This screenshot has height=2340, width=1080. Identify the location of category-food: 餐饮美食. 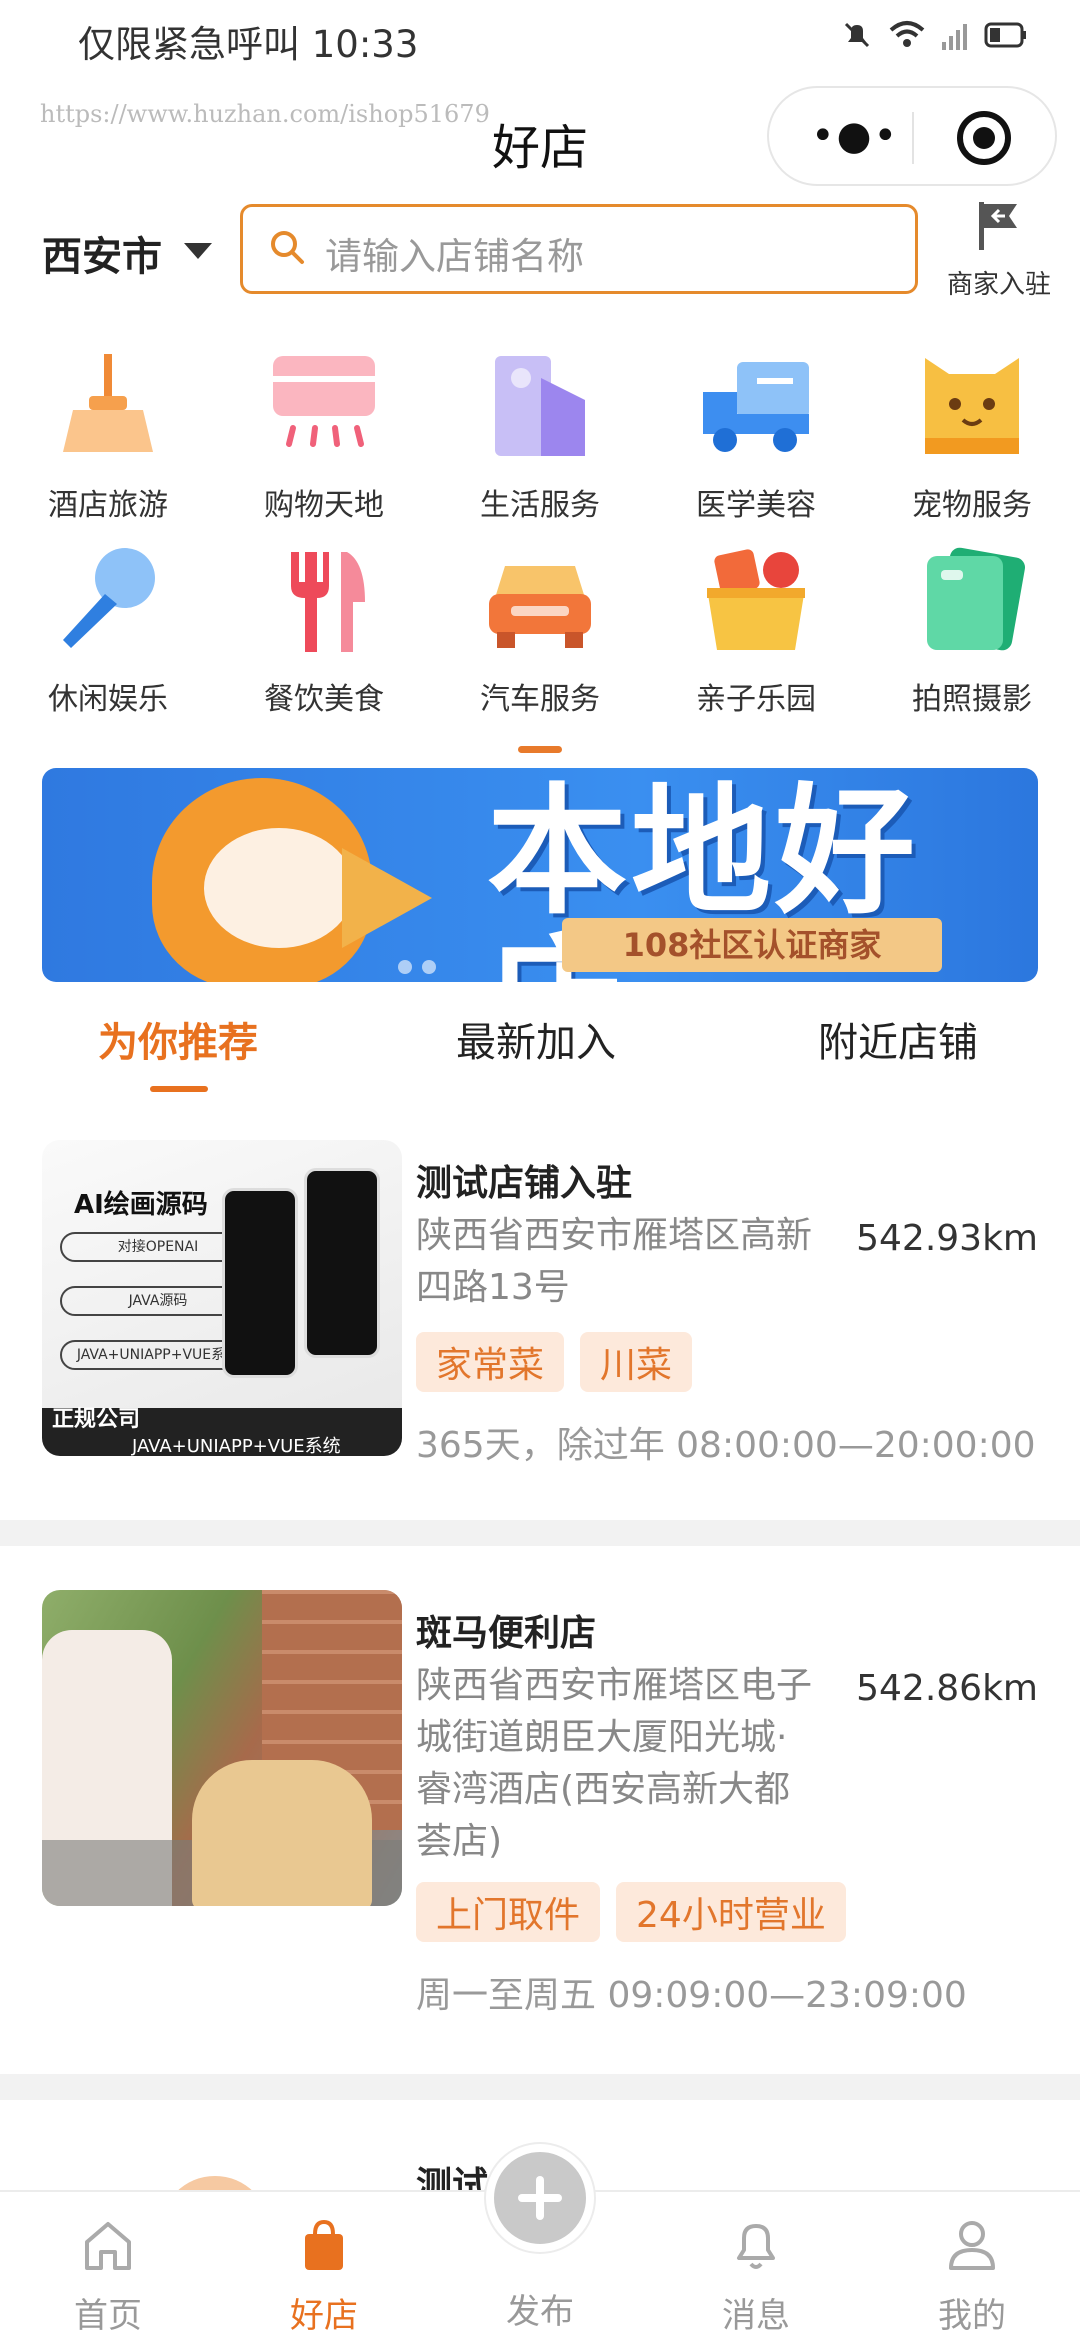
(324, 630).